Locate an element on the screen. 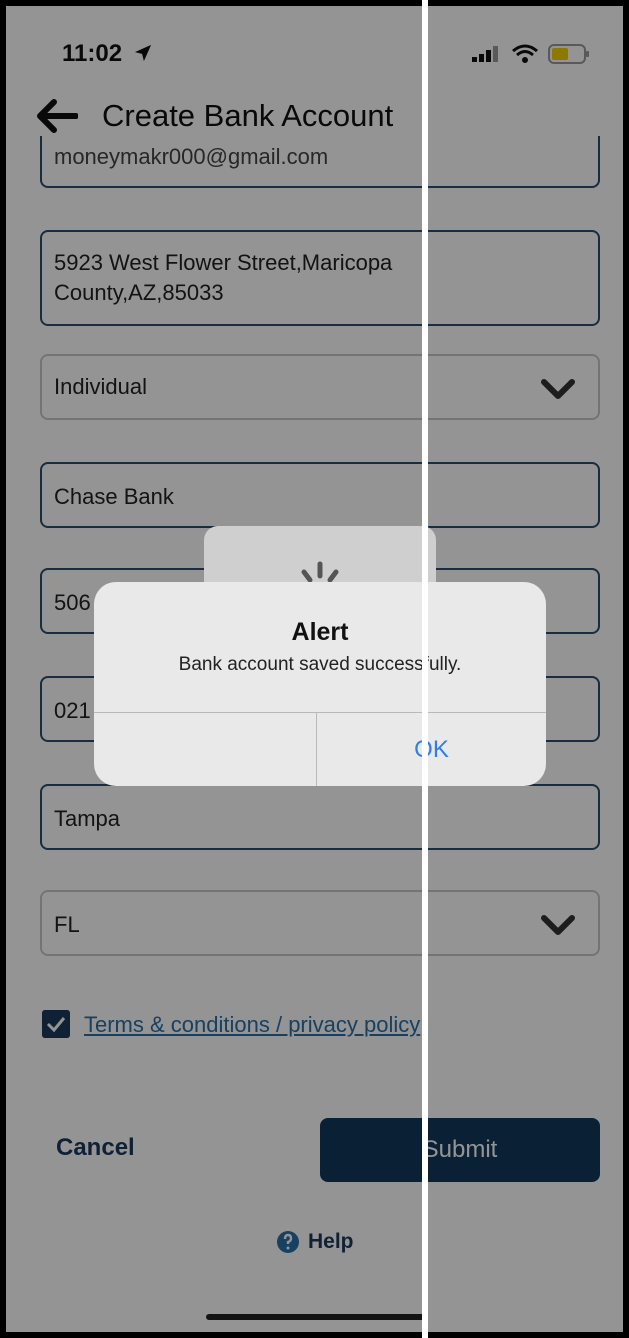 The width and height of the screenshot is (629, 1338). alert-title: Alert is located at coordinates (320, 632).